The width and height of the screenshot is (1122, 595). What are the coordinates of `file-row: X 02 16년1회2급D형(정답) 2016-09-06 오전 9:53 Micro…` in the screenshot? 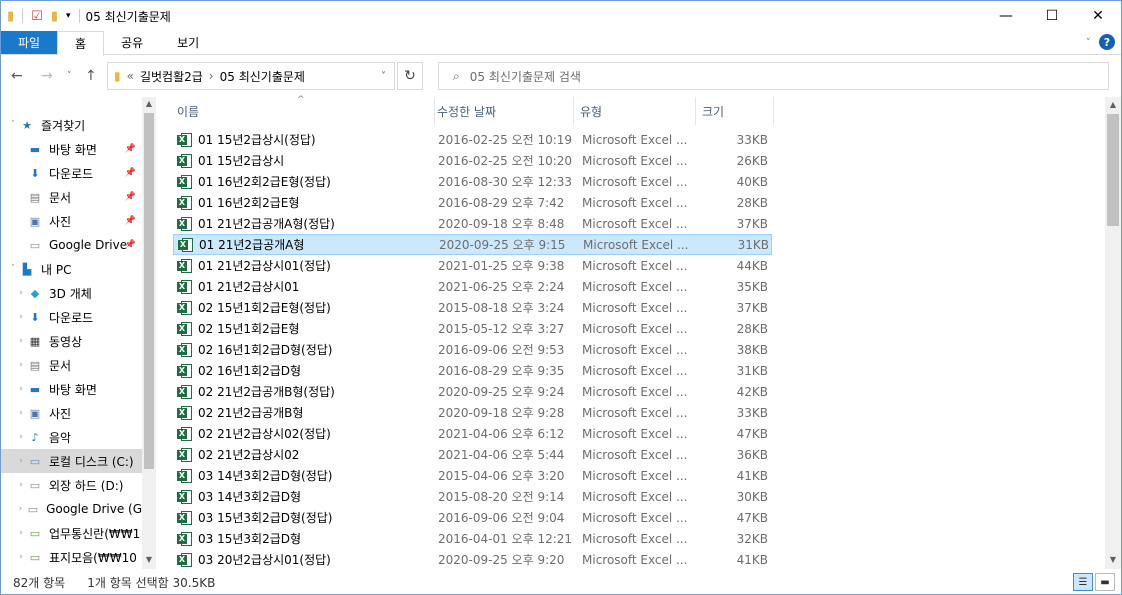 It's located at (472, 349).